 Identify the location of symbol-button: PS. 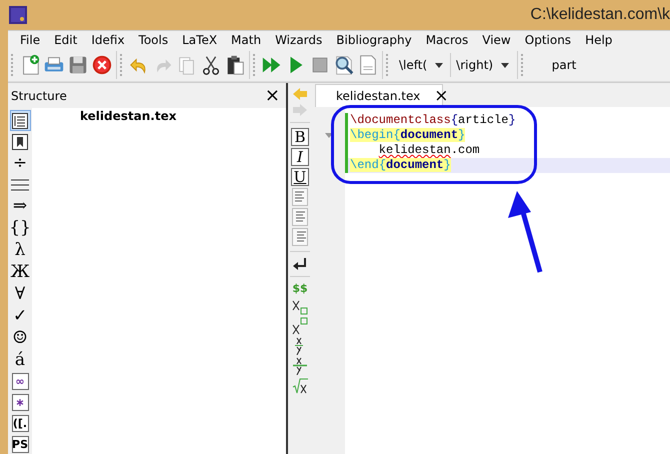
(20, 444).